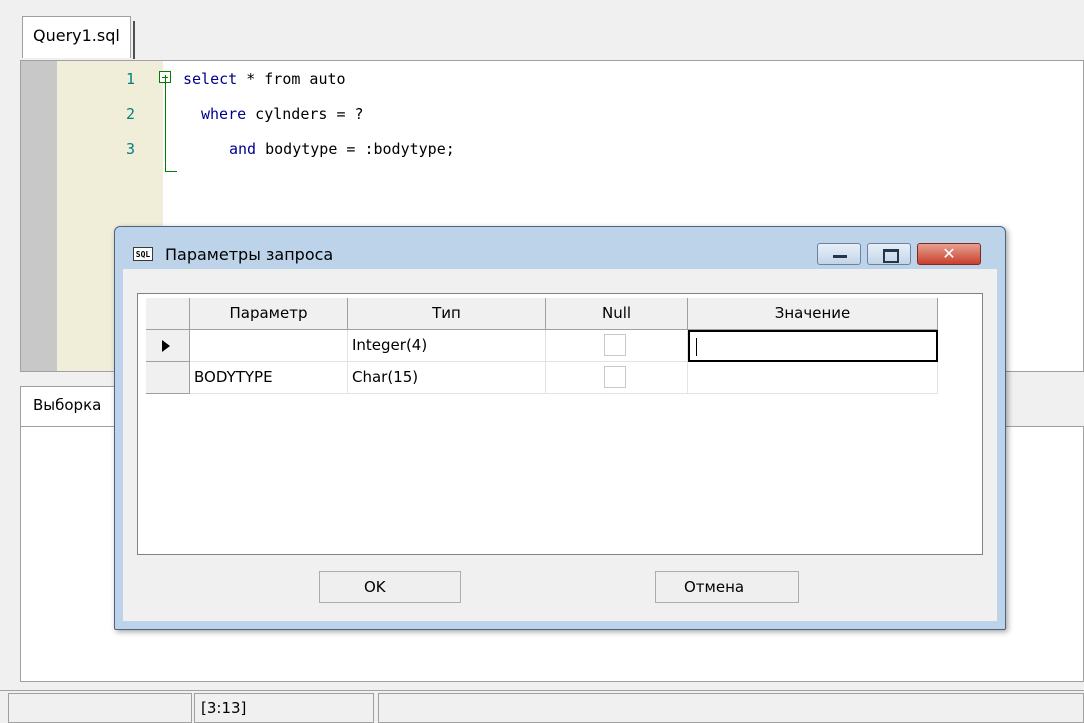  What do you see at coordinates (731, 708) in the screenshot?
I see `status-cell-info` at bounding box center [731, 708].